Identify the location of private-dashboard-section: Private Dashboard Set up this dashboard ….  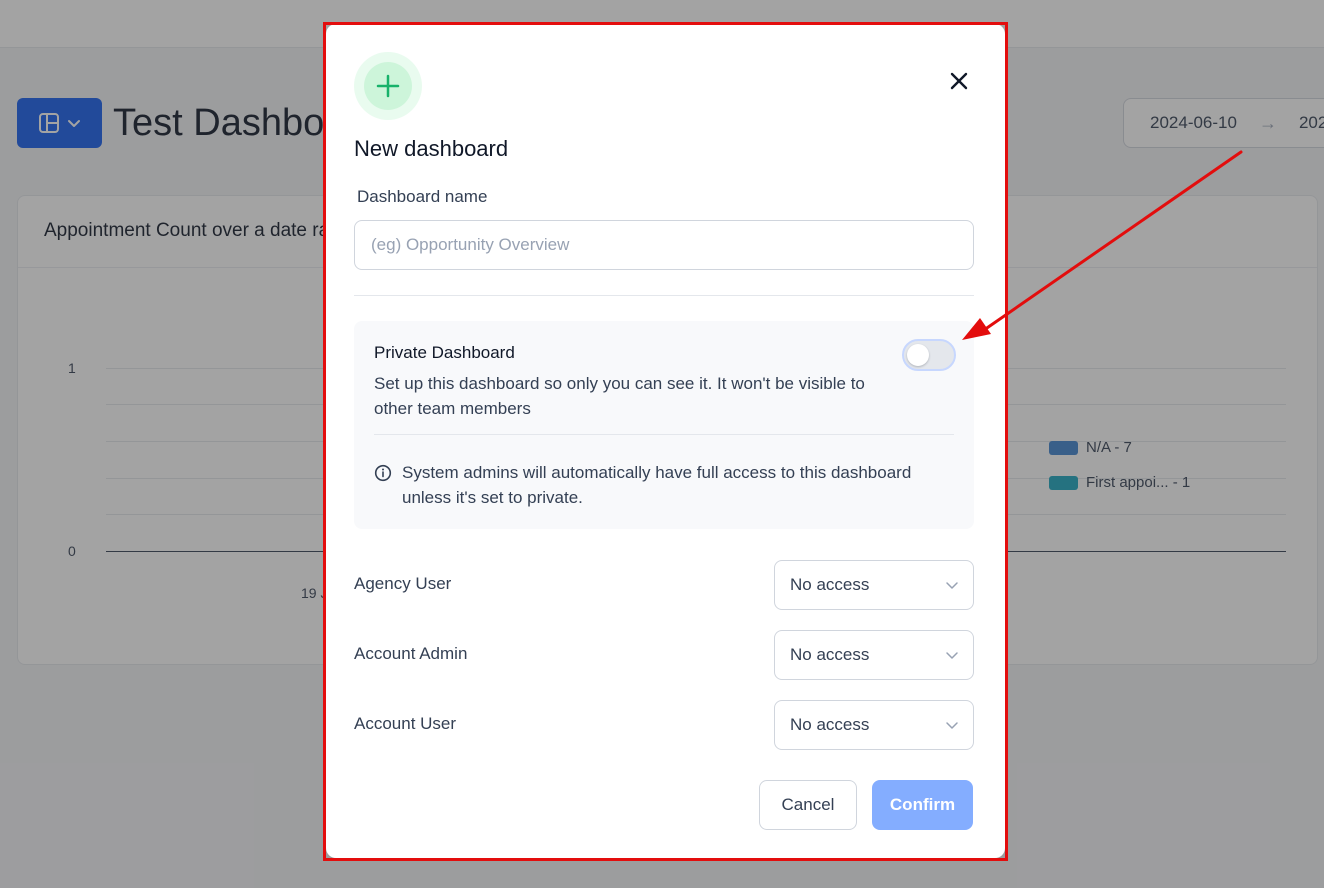
(664, 425).